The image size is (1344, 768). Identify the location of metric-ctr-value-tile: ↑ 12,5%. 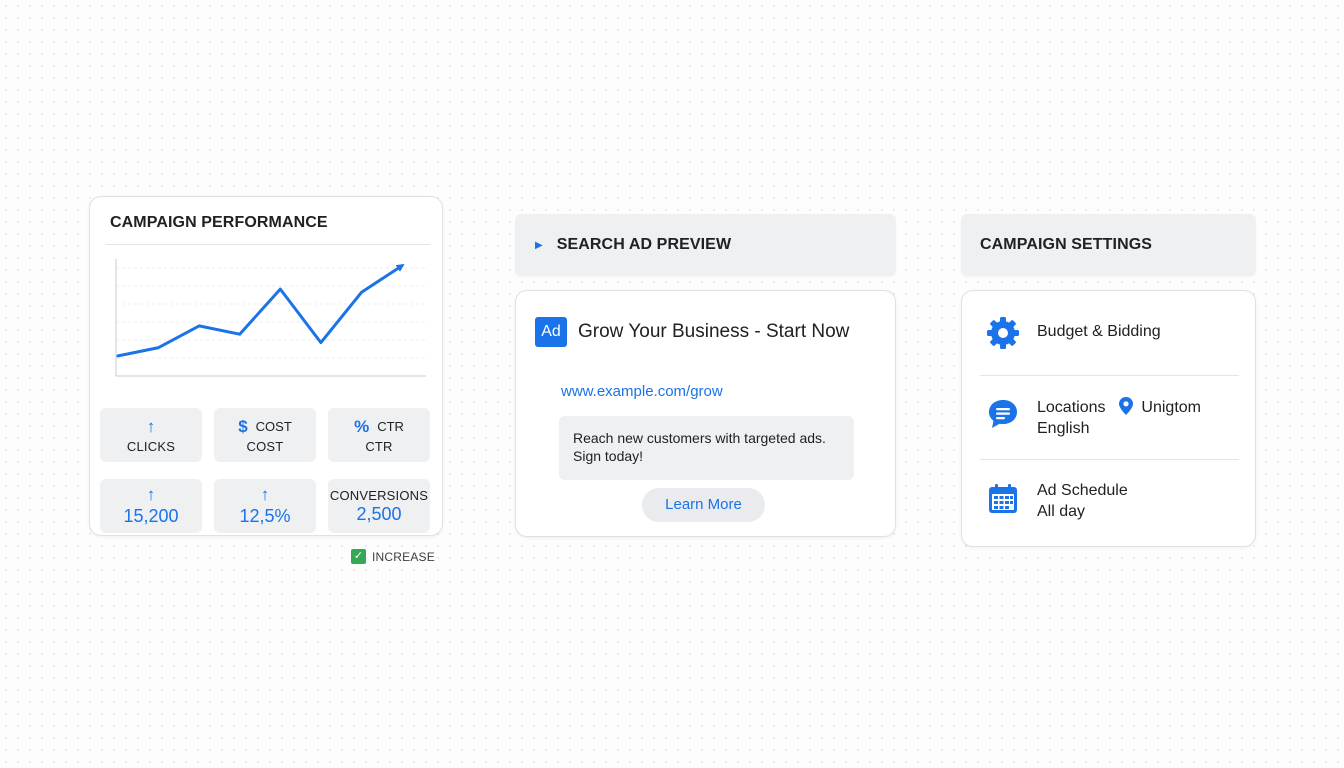
(265, 506).